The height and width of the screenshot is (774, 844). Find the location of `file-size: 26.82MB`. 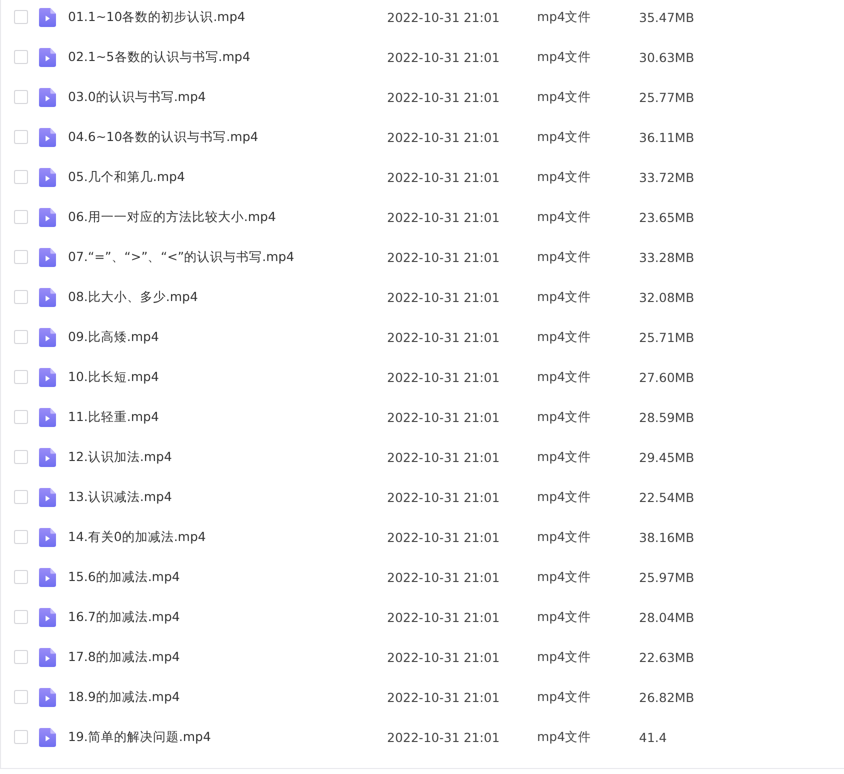

file-size: 26.82MB is located at coordinates (666, 697).